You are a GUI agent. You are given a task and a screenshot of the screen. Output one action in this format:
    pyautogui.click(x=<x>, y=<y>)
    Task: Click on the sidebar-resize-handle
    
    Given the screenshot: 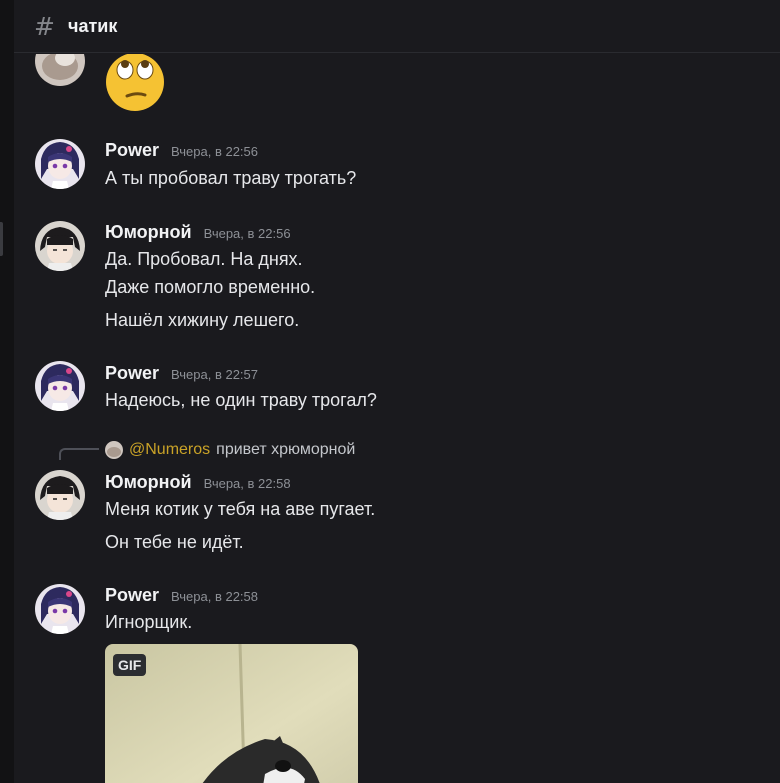 What is the action you would take?
    pyautogui.click(x=1, y=239)
    